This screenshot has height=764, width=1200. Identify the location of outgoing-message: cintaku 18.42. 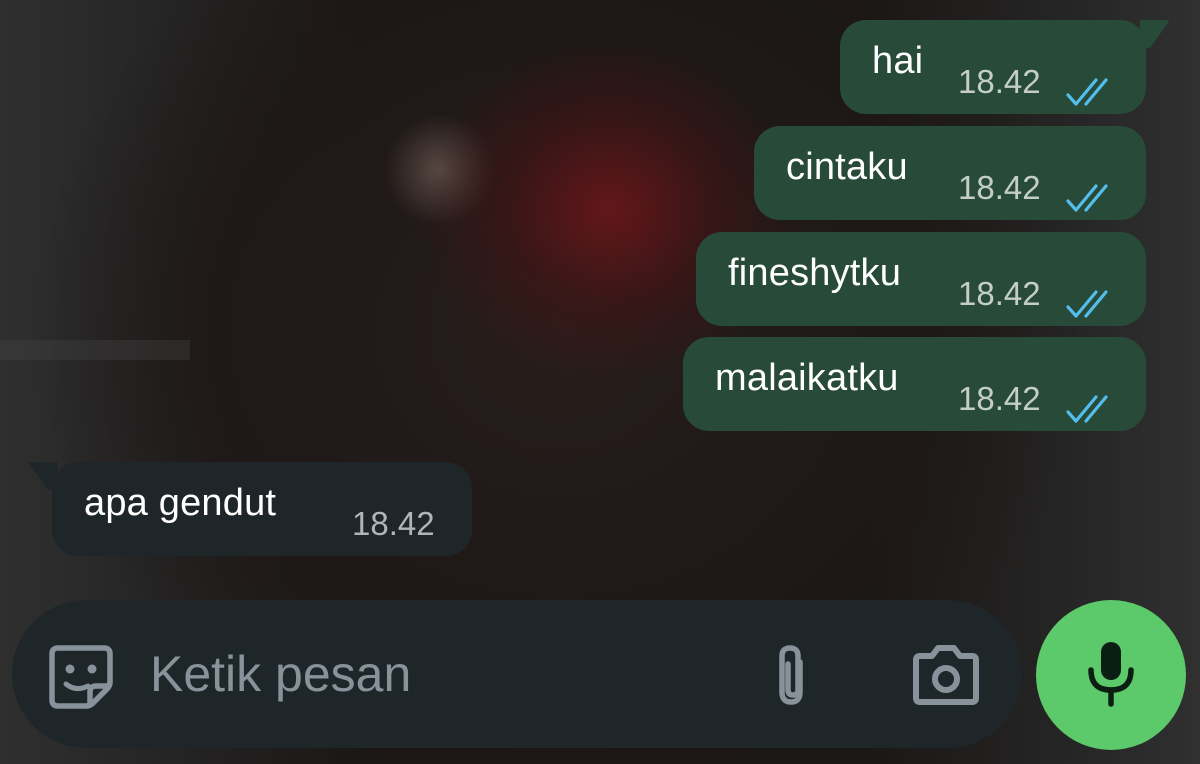
(950, 173).